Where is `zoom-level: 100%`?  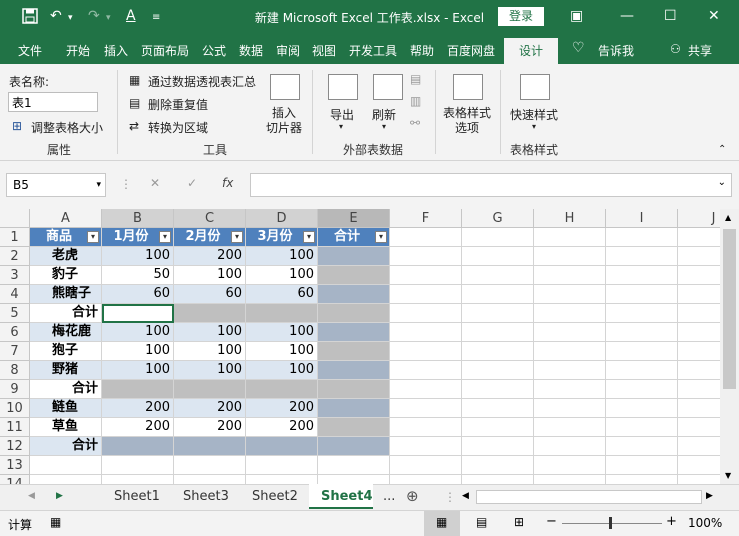 zoom-level: 100% is located at coordinates (705, 523).